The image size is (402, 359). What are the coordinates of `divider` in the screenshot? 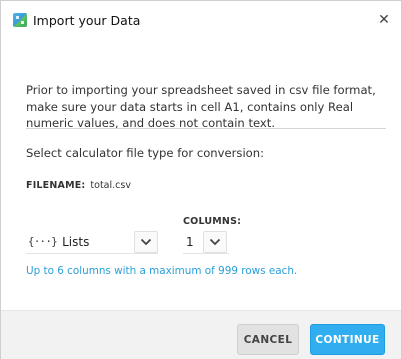 It's located at (206, 128).